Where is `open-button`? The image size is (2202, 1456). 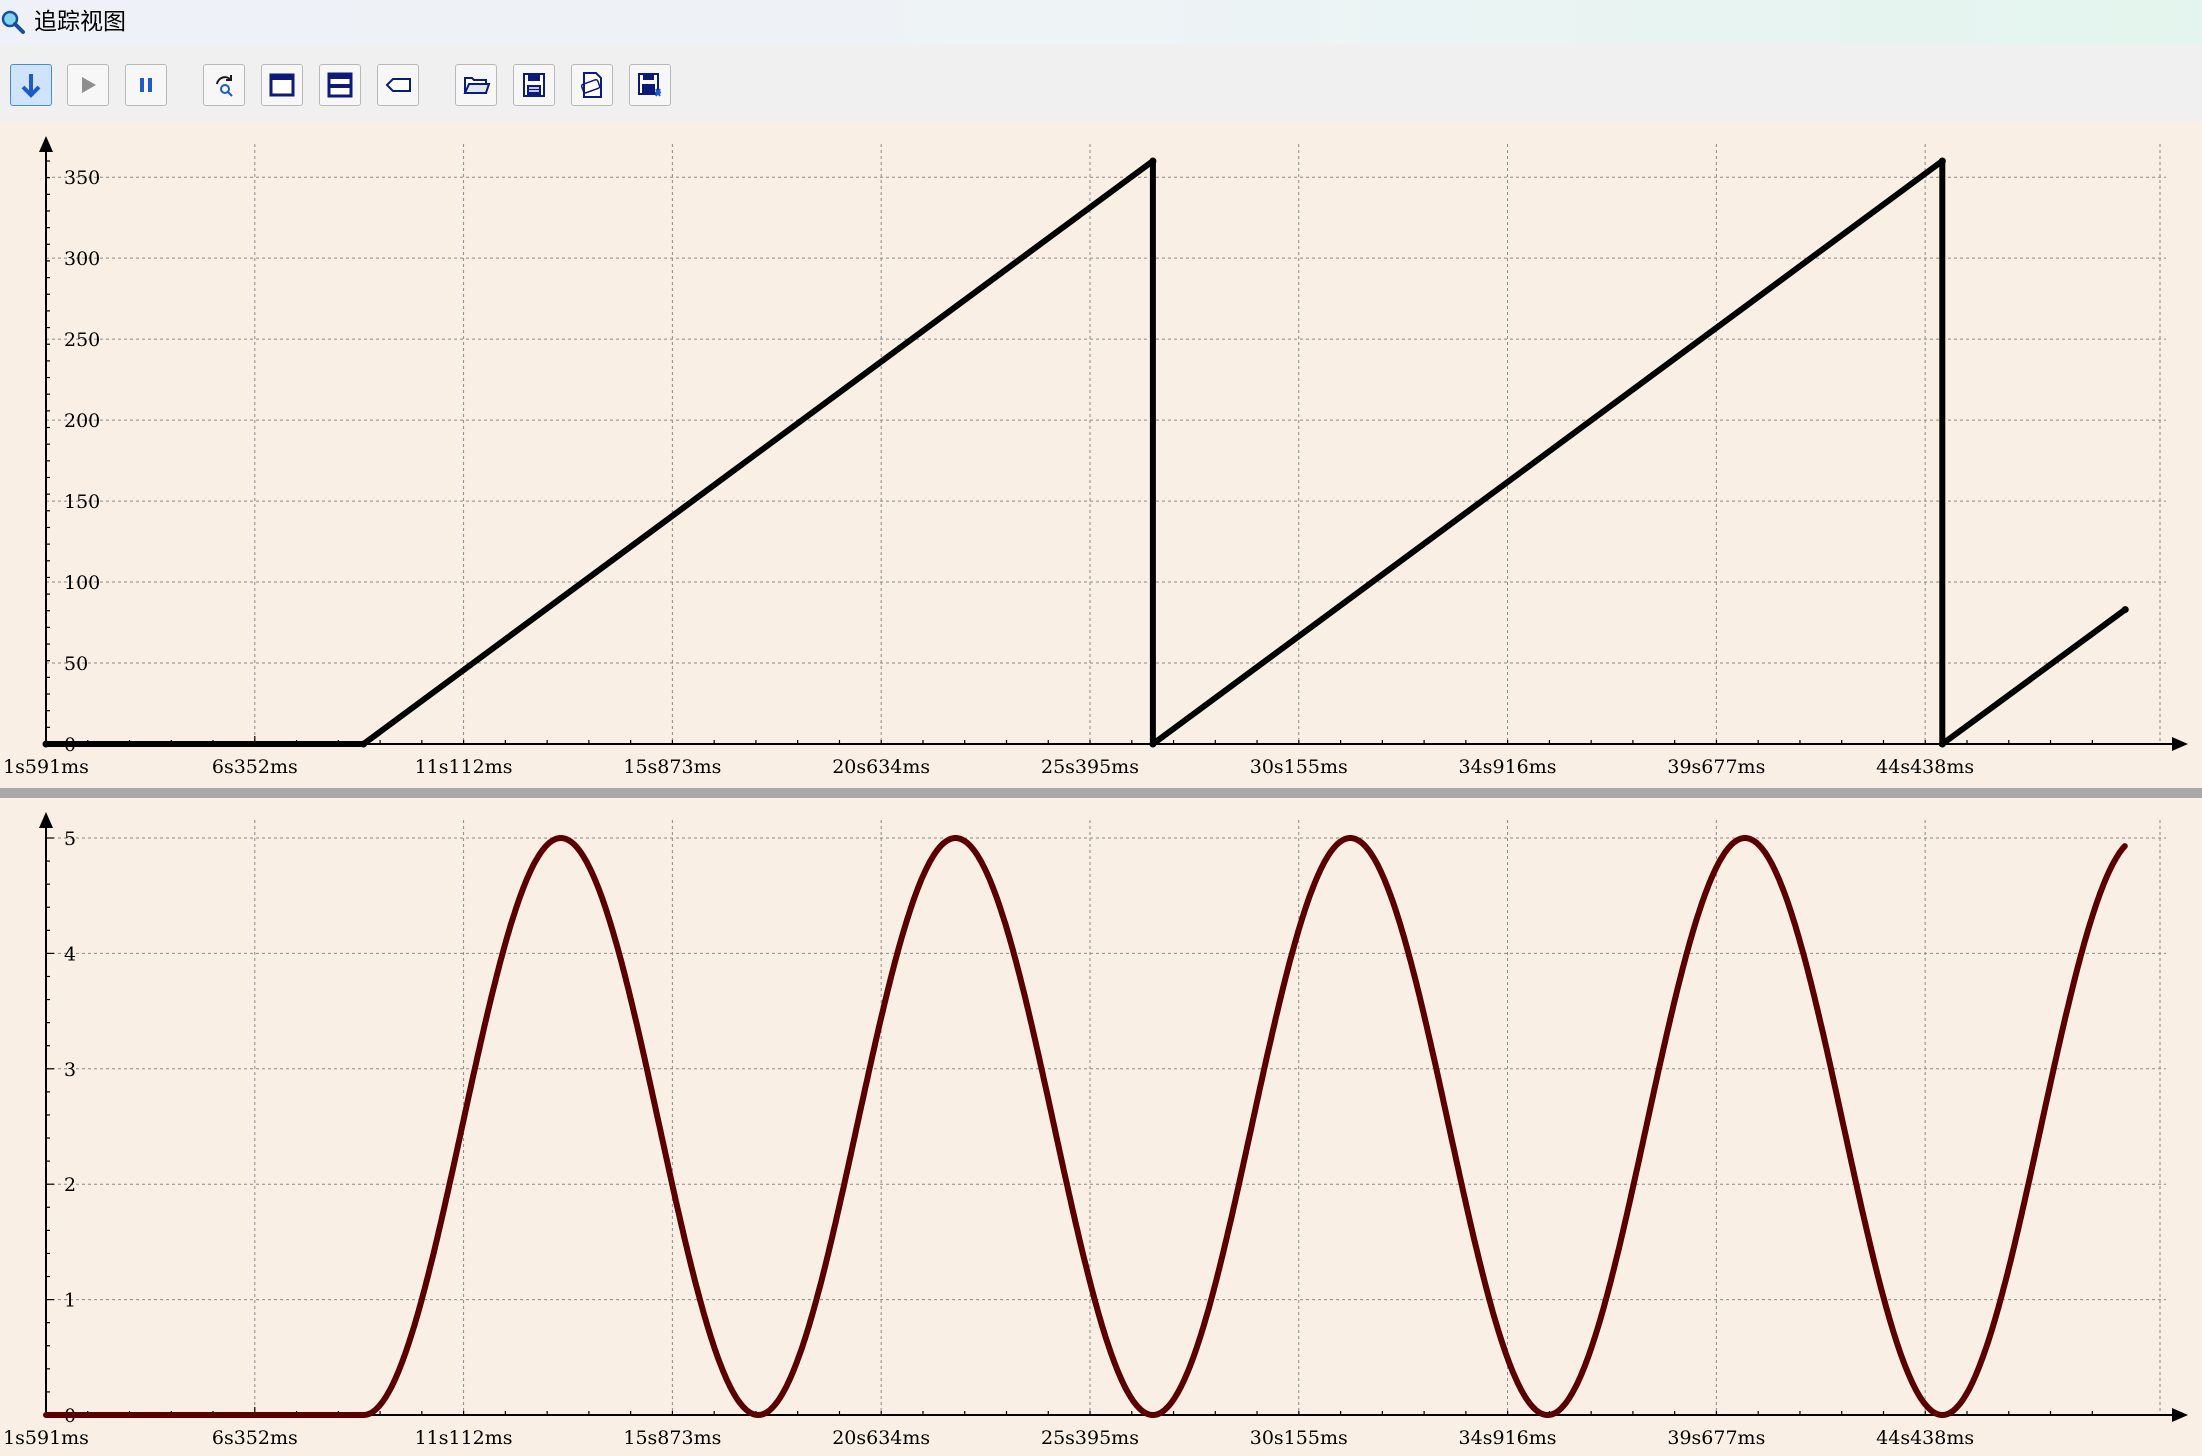
open-button is located at coordinates (476, 85).